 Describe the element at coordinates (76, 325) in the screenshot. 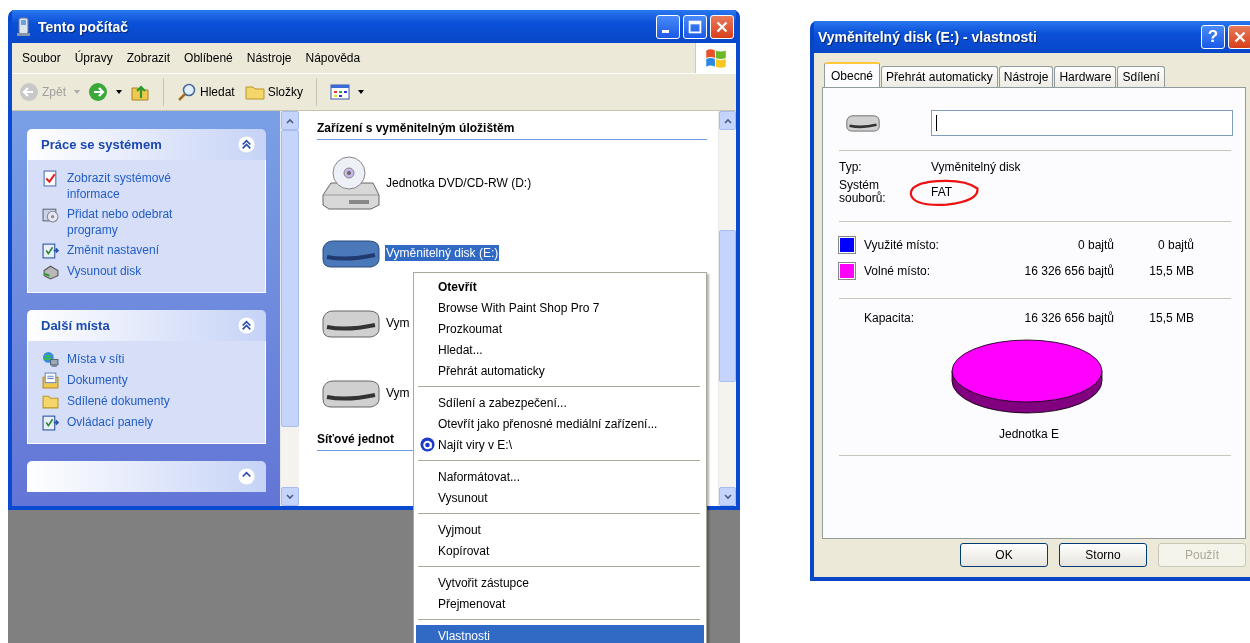

I see `panel-title: Další místa` at that location.